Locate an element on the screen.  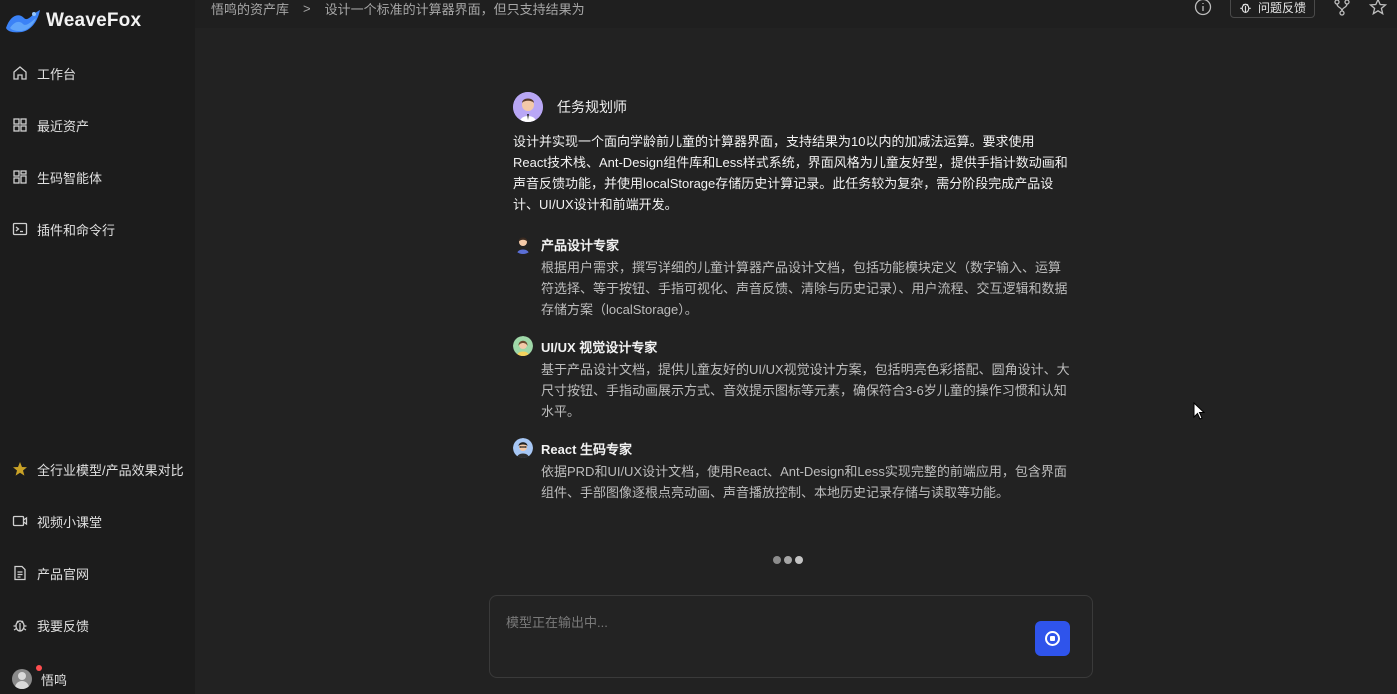
agent-name: 产品设计专家 is located at coordinates (580, 245).